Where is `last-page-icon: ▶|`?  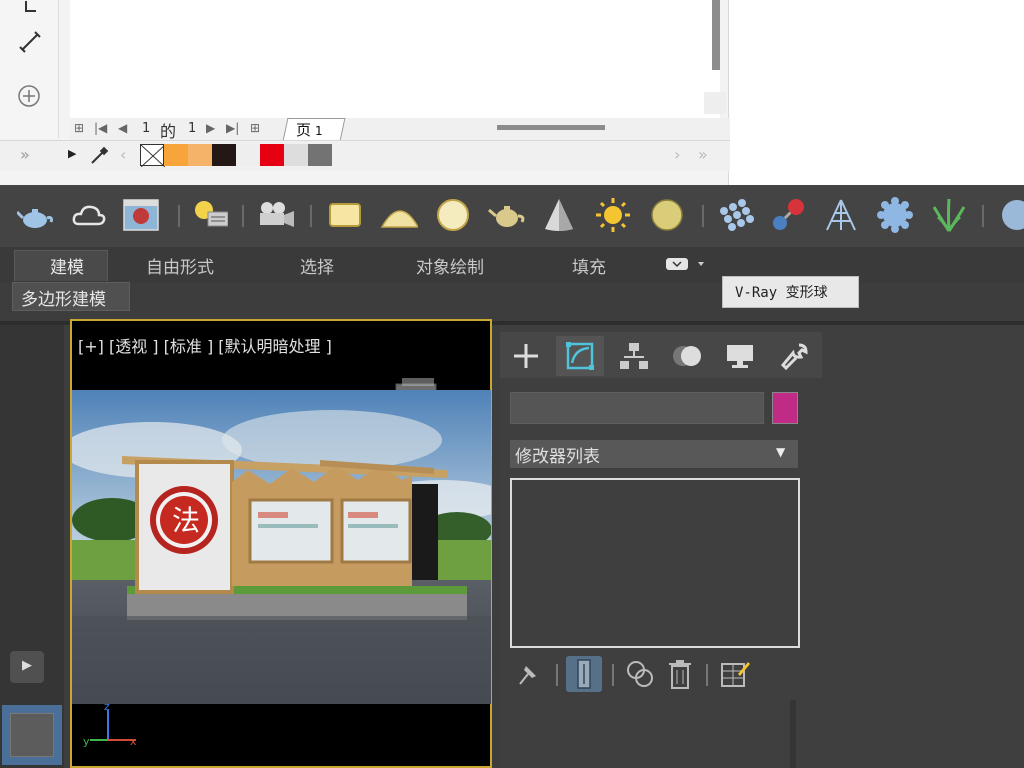 last-page-icon: ▶| is located at coordinates (232, 128).